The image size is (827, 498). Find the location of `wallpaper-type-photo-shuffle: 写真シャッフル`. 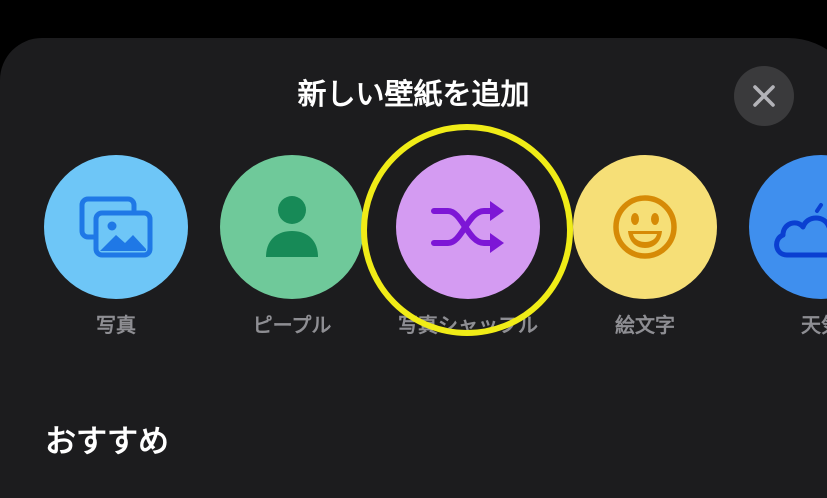

wallpaper-type-photo-shuffle: 写真シャッフル is located at coordinates (468, 246).